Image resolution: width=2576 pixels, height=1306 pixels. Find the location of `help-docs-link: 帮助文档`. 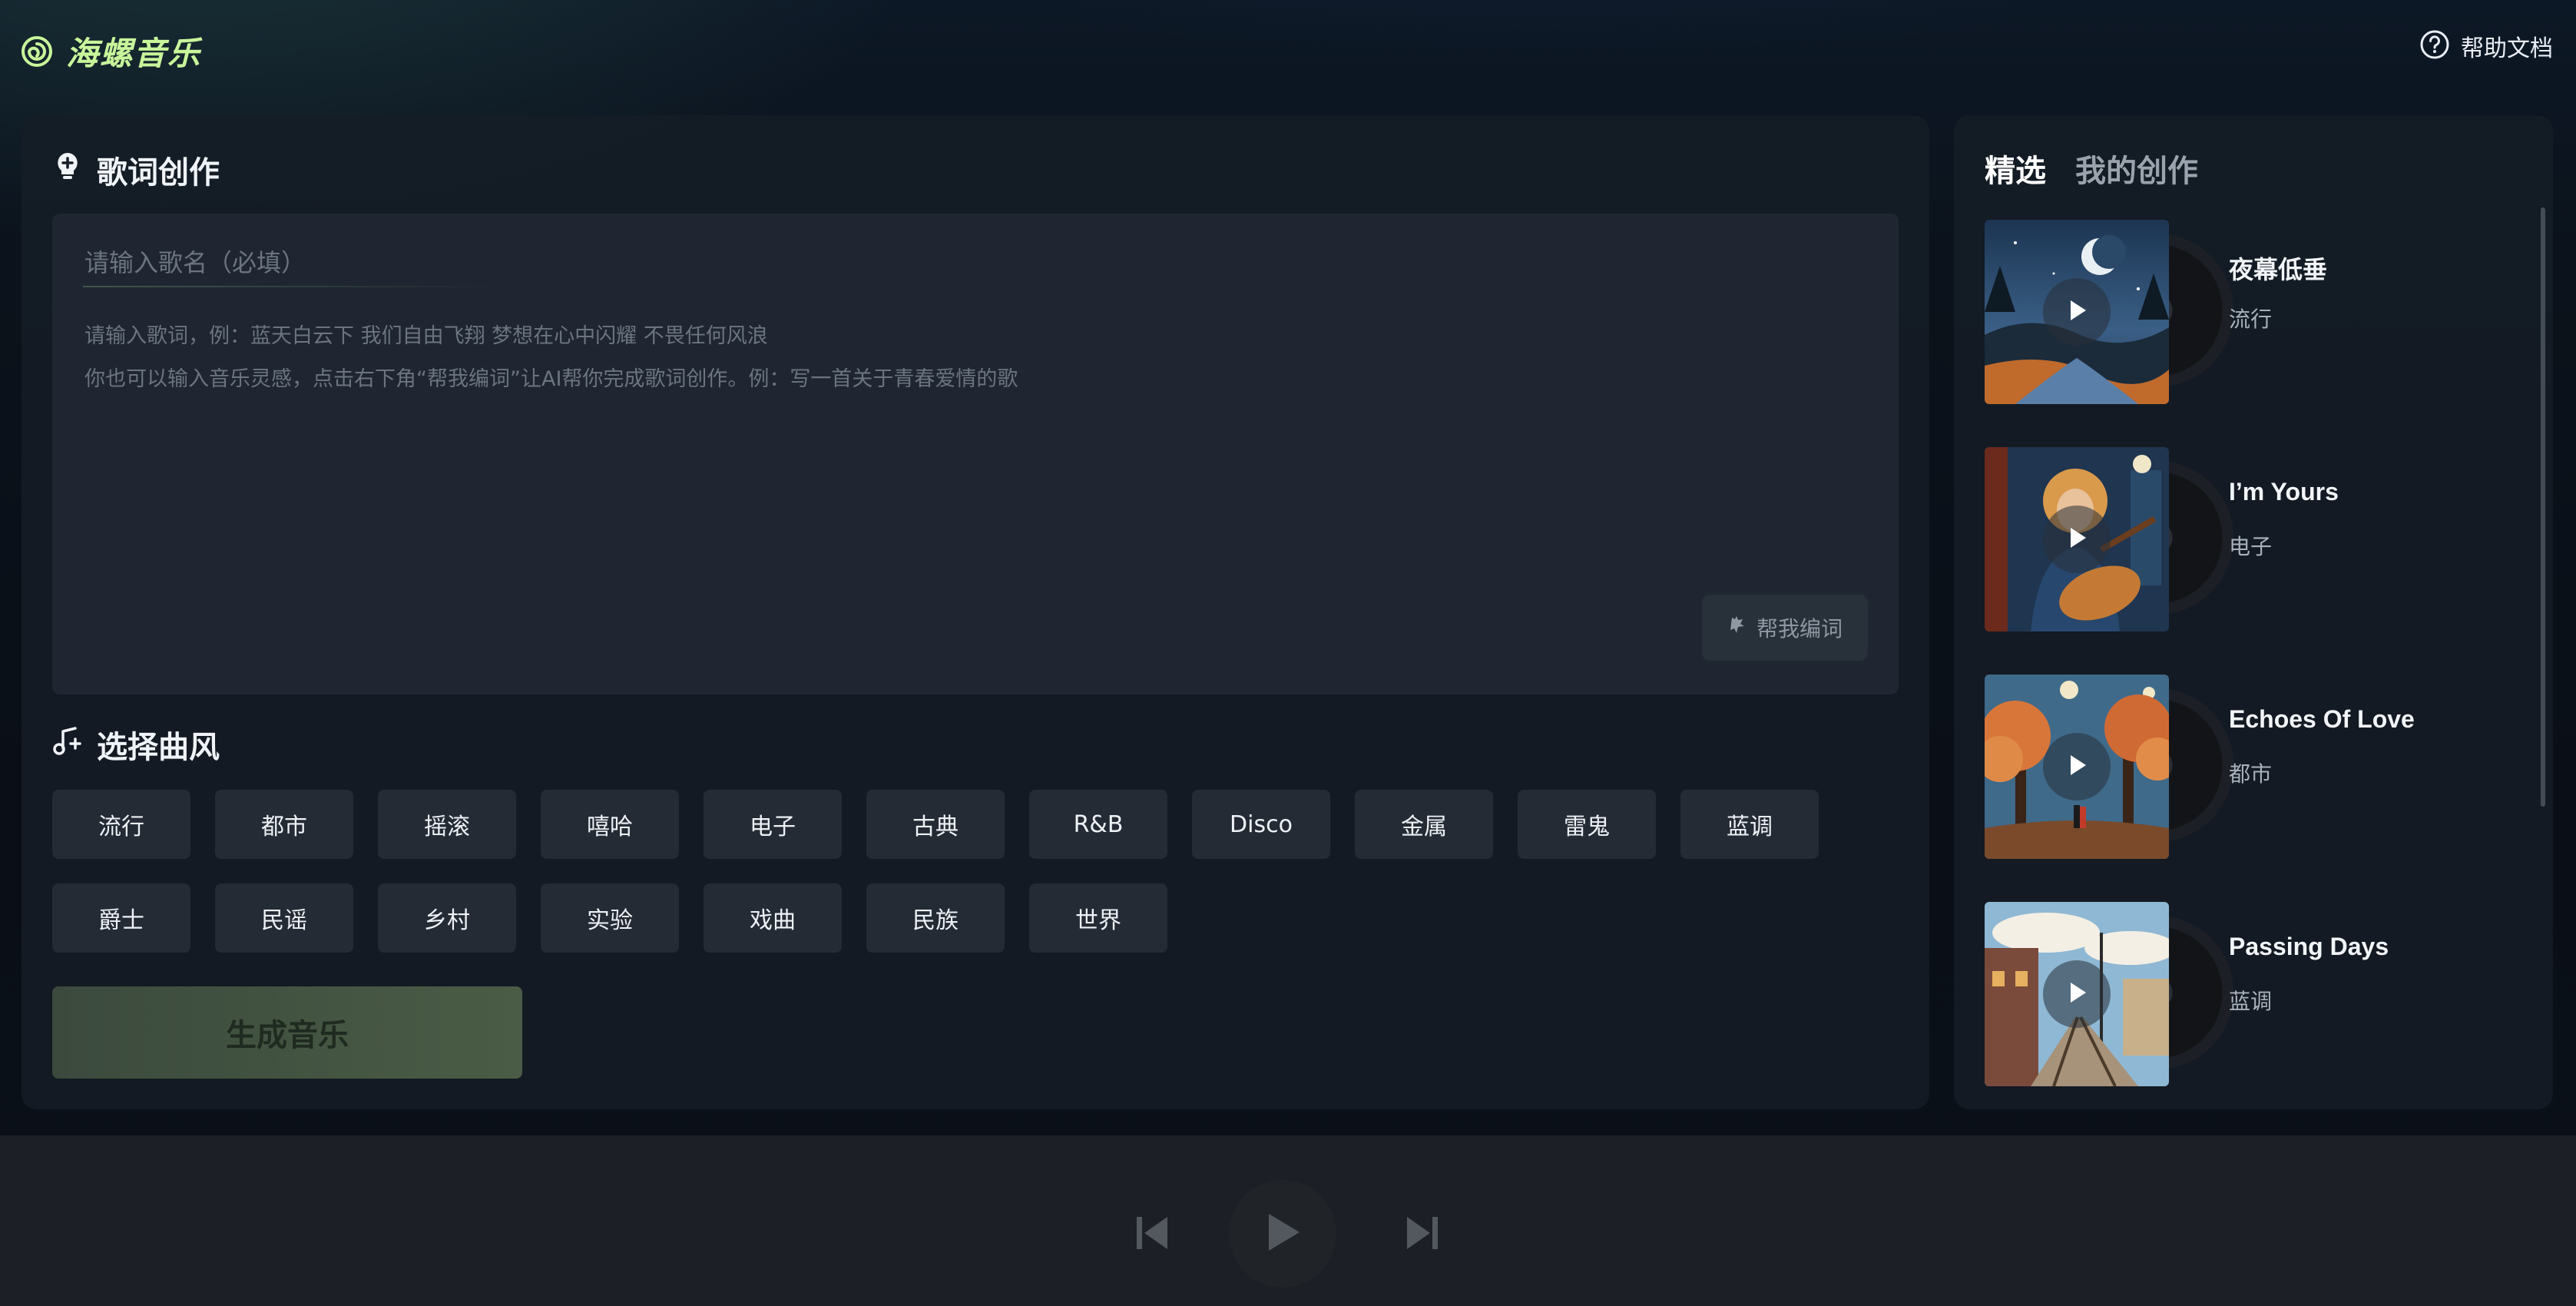

help-docs-link: 帮助文档 is located at coordinates (2486, 46).